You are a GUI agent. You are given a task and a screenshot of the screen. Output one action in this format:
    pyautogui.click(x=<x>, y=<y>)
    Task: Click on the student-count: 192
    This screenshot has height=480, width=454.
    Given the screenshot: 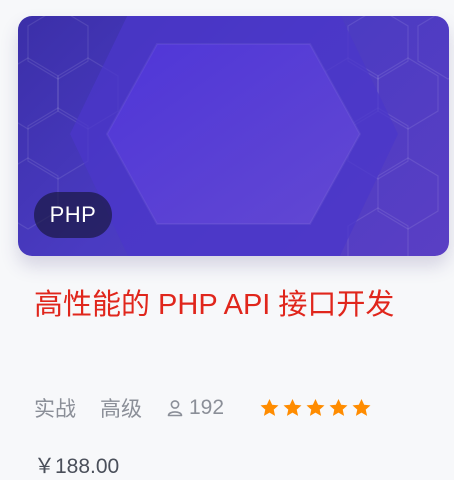 What is the action you would take?
    pyautogui.click(x=195, y=408)
    